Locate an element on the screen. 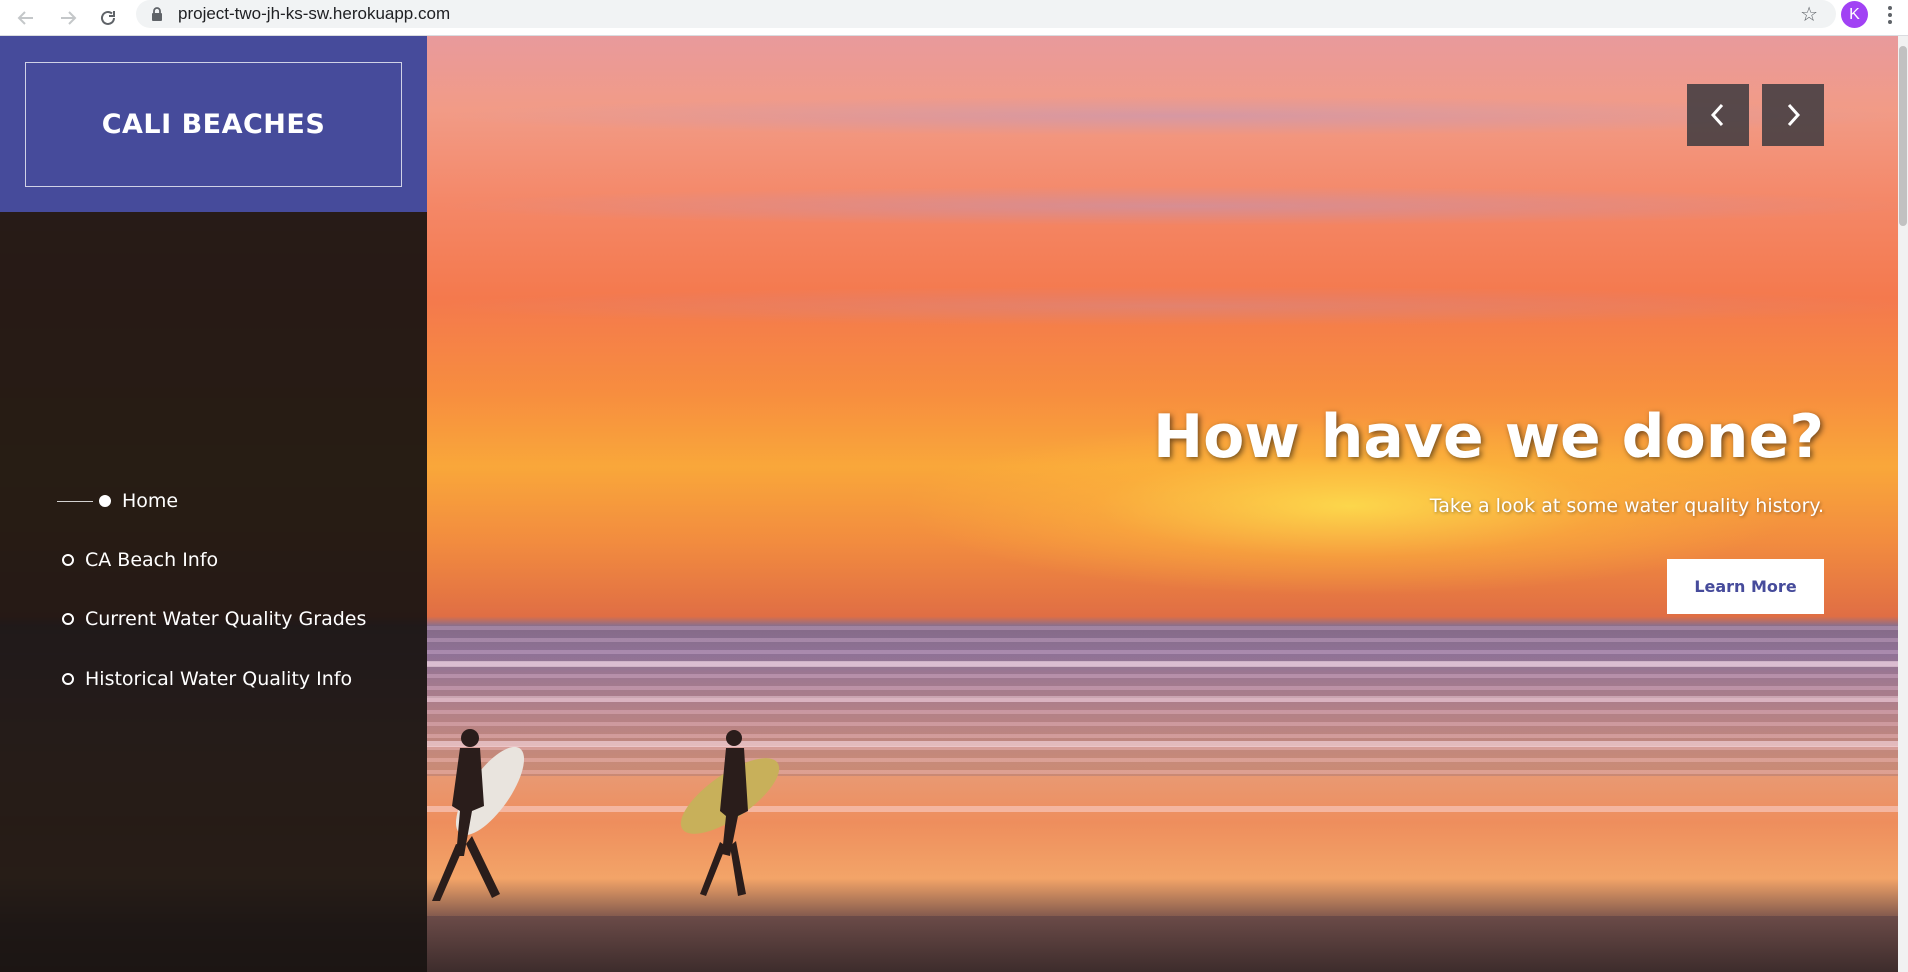  browser-toolbar: project-two-jh-ks-sw.herokuapp.com ☆ K is located at coordinates (954, 18).